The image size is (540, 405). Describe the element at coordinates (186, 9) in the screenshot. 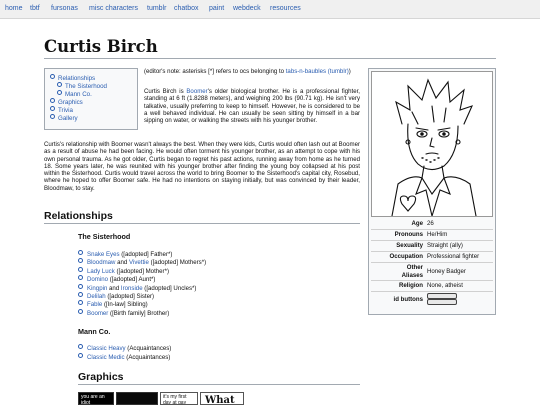

I see `nav-link-chatbox: chatbox` at that location.